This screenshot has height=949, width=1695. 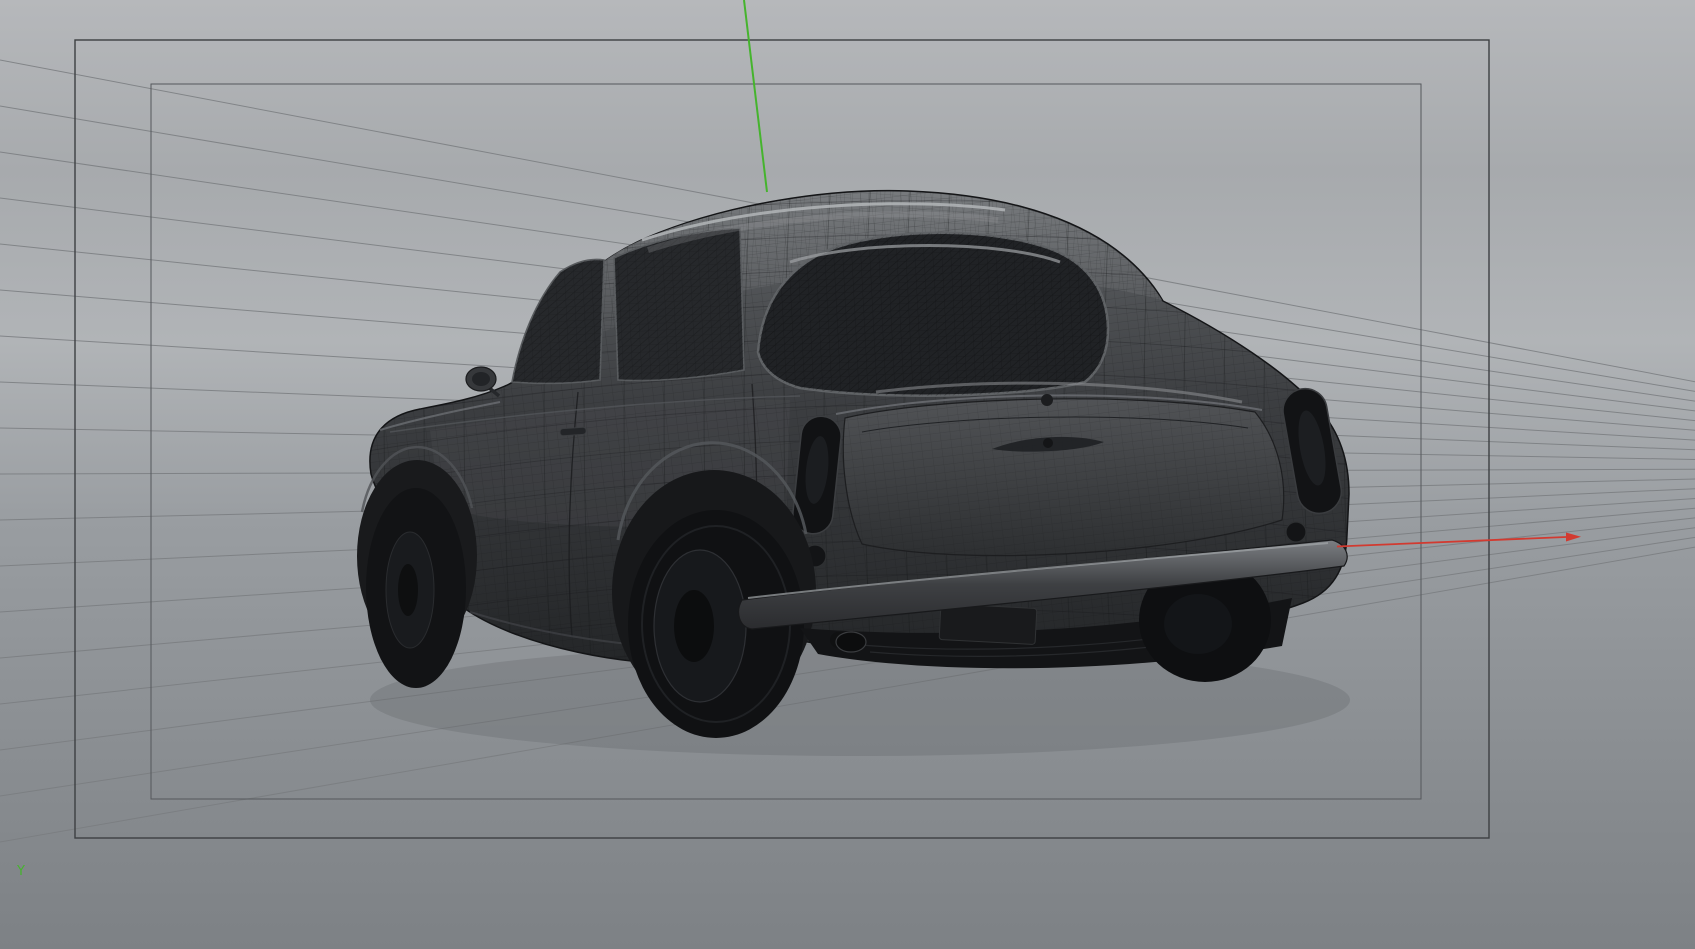 I want to click on reflector-right, so click(x=1296, y=532).